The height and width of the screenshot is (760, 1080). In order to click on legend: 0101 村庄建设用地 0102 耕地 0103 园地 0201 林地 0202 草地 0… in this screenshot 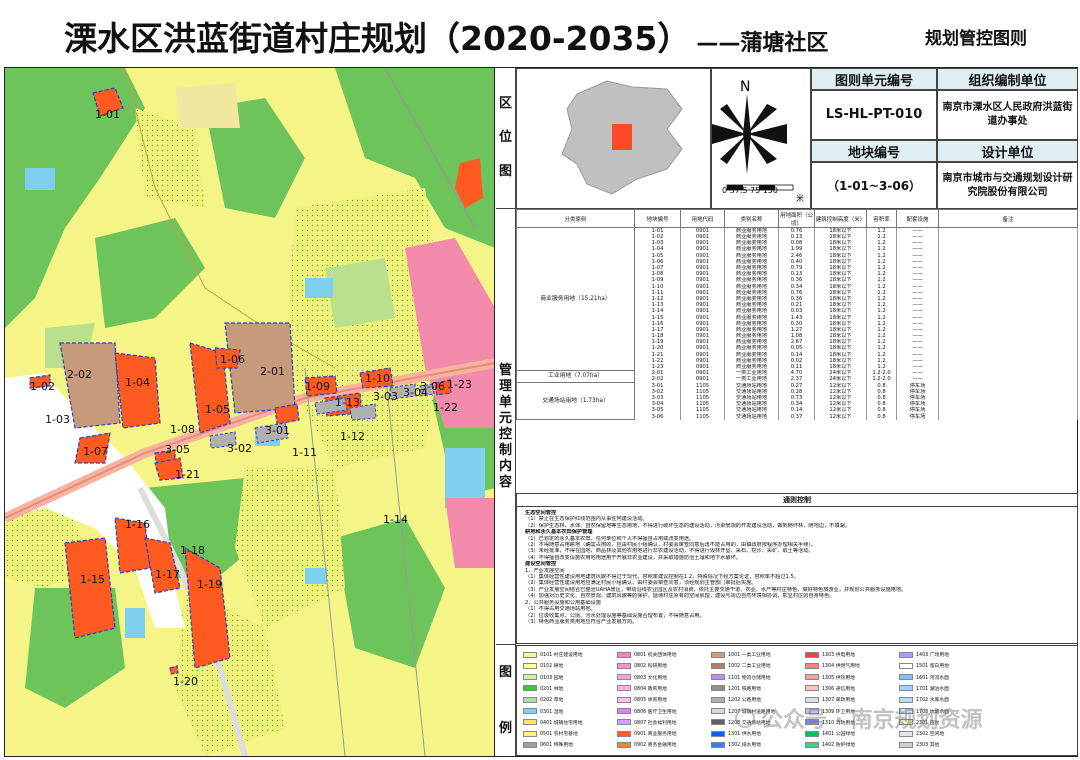, I will do `click(797, 700)`.